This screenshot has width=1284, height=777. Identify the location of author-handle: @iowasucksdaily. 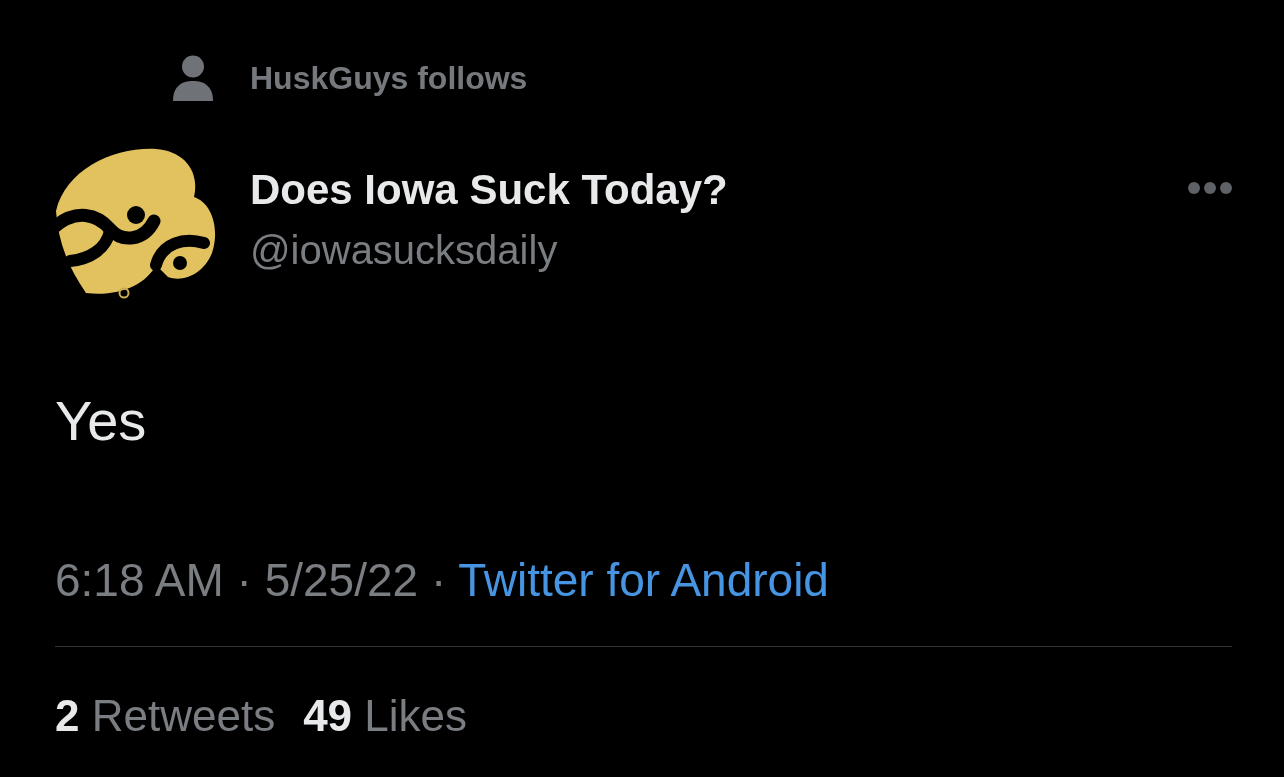
(404, 250).